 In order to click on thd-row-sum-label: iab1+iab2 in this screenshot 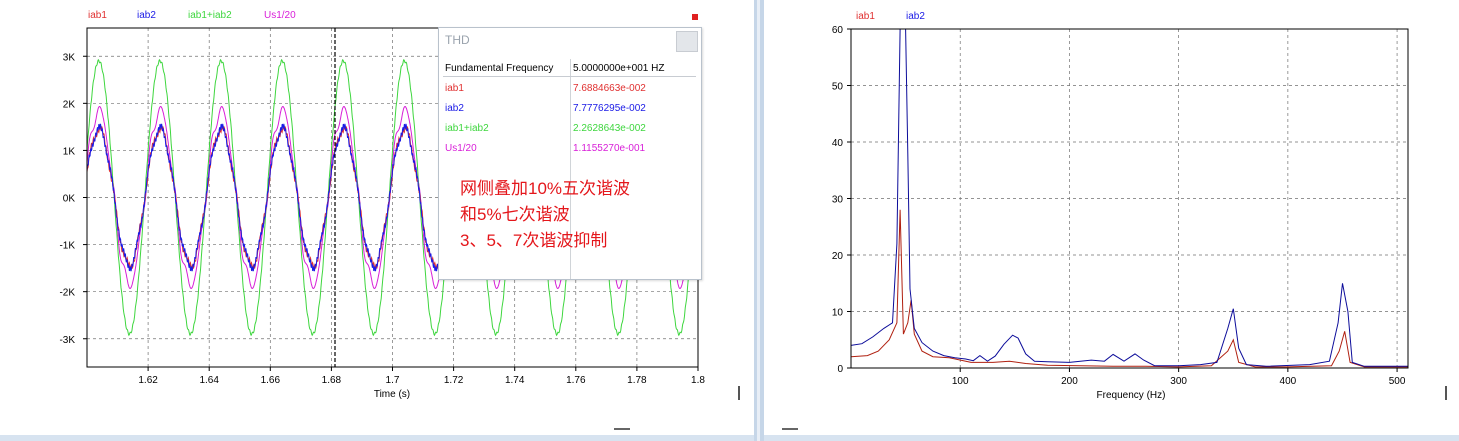, I will do `click(467, 128)`.